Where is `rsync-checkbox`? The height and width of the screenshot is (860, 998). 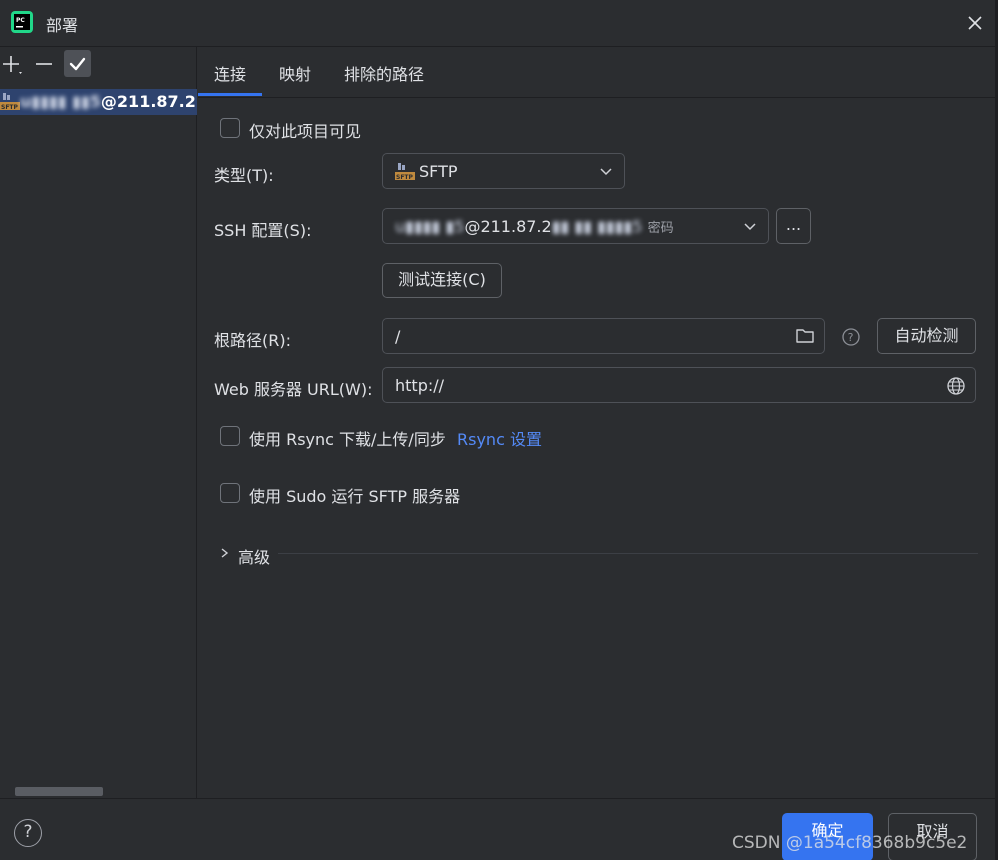 rsync-checkbox is located at coordinates (230, 436).